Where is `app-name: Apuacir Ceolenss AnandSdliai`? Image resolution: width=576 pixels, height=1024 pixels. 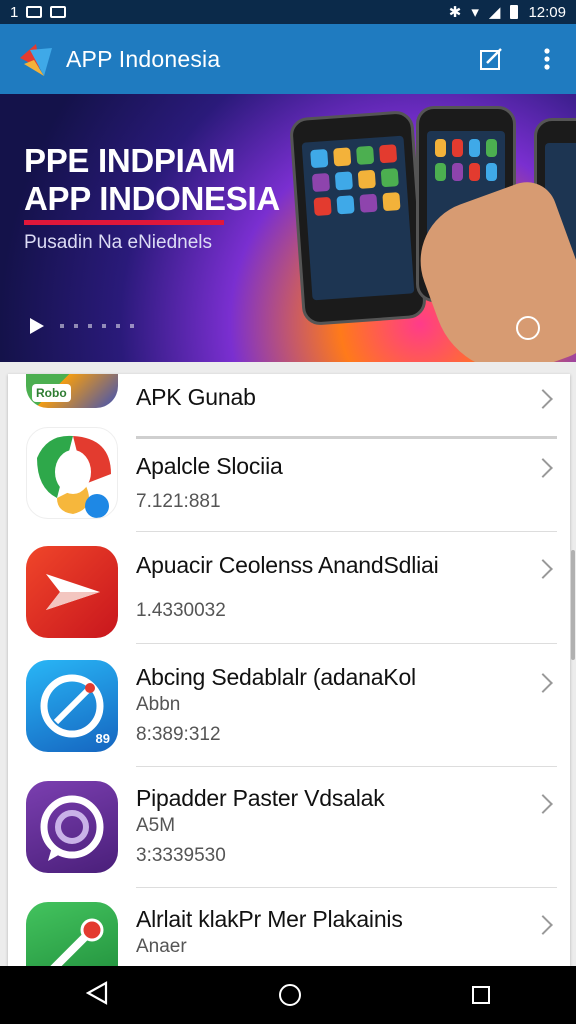
app-name: Apuacir Ceolenss AnandSdliai is located at coordinates (287, 565).